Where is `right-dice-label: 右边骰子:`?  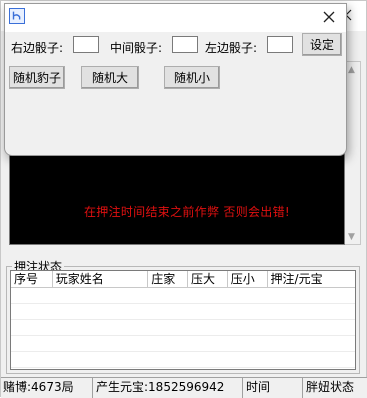
right-dice-label: 右边骰子: is located at coordinates (37, 48).